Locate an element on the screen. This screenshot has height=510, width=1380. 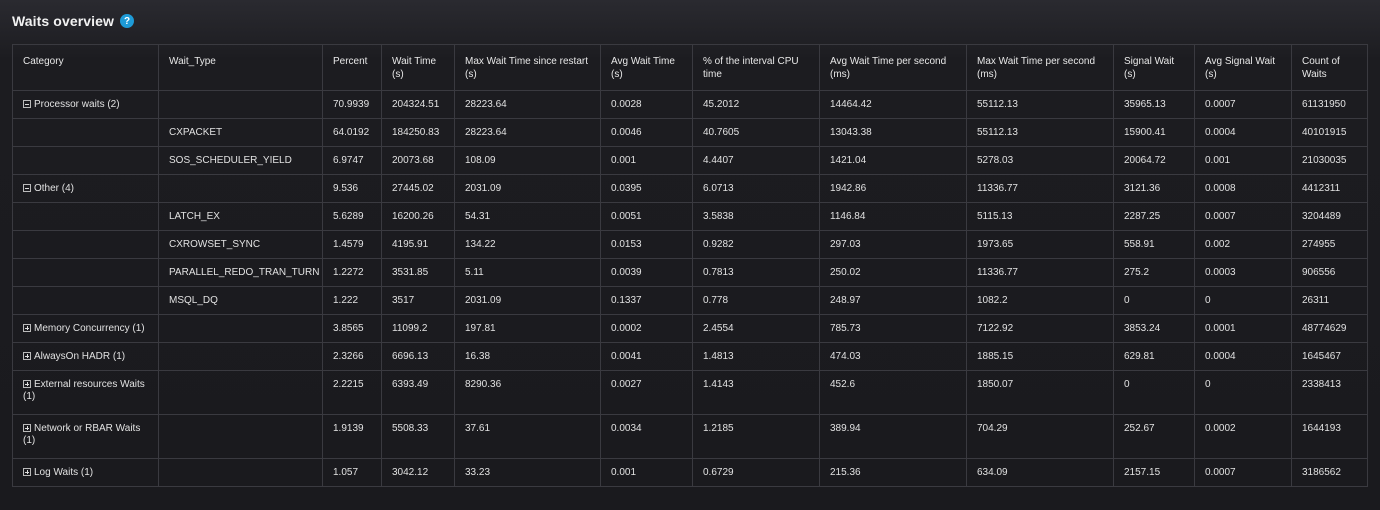
value-cell: 204324.51 is located at coordinates (418, 104).